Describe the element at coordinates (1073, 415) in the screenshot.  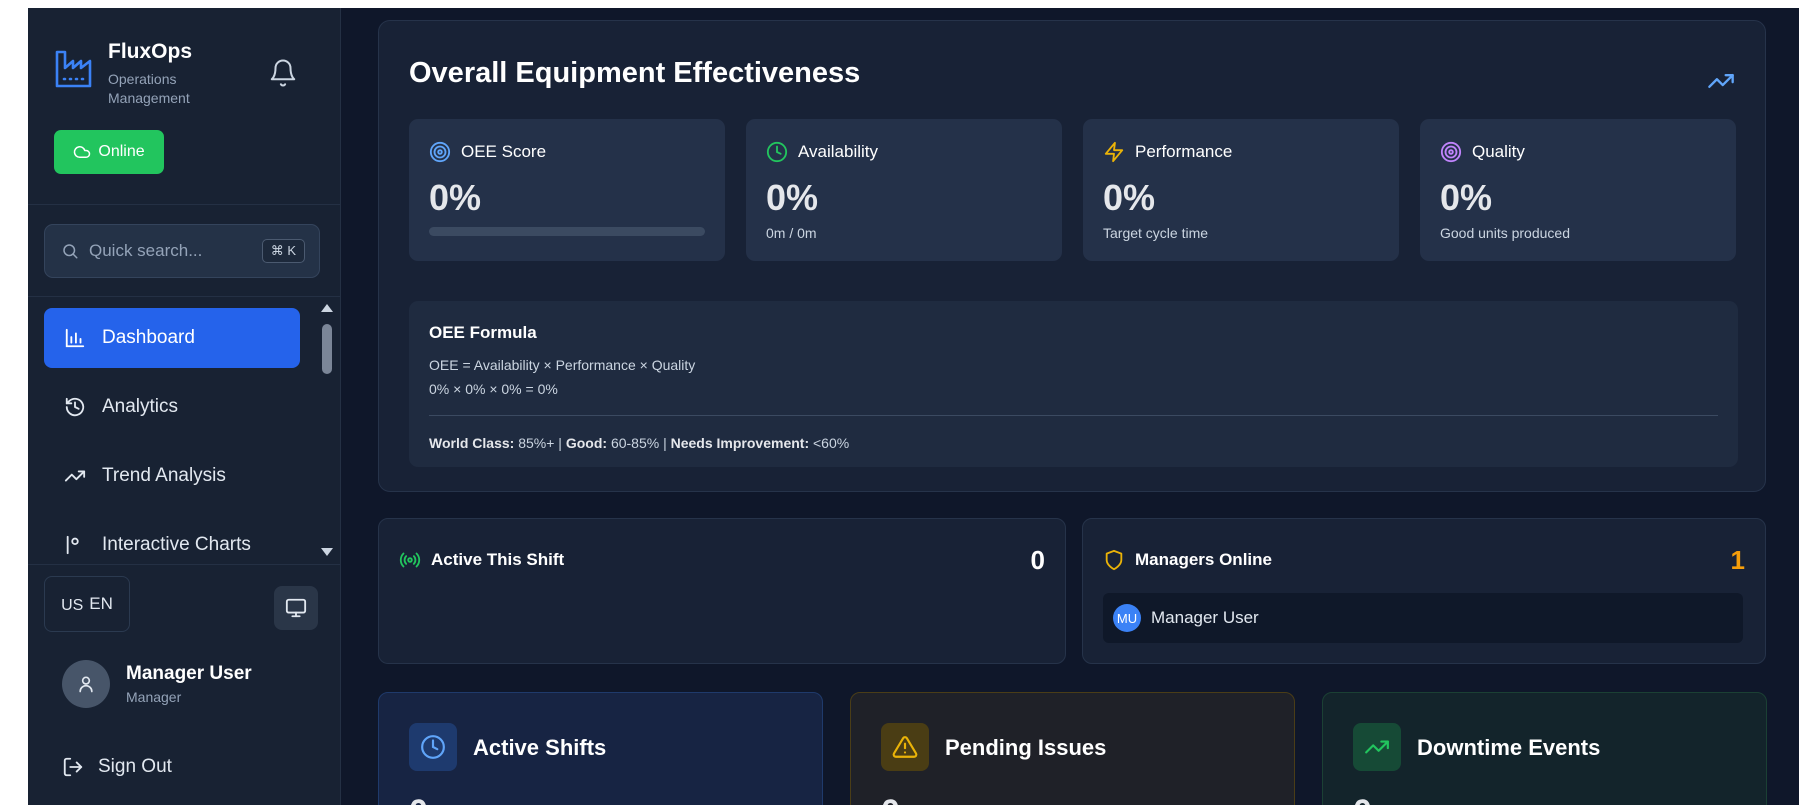
I see `formula-divider` at that location.